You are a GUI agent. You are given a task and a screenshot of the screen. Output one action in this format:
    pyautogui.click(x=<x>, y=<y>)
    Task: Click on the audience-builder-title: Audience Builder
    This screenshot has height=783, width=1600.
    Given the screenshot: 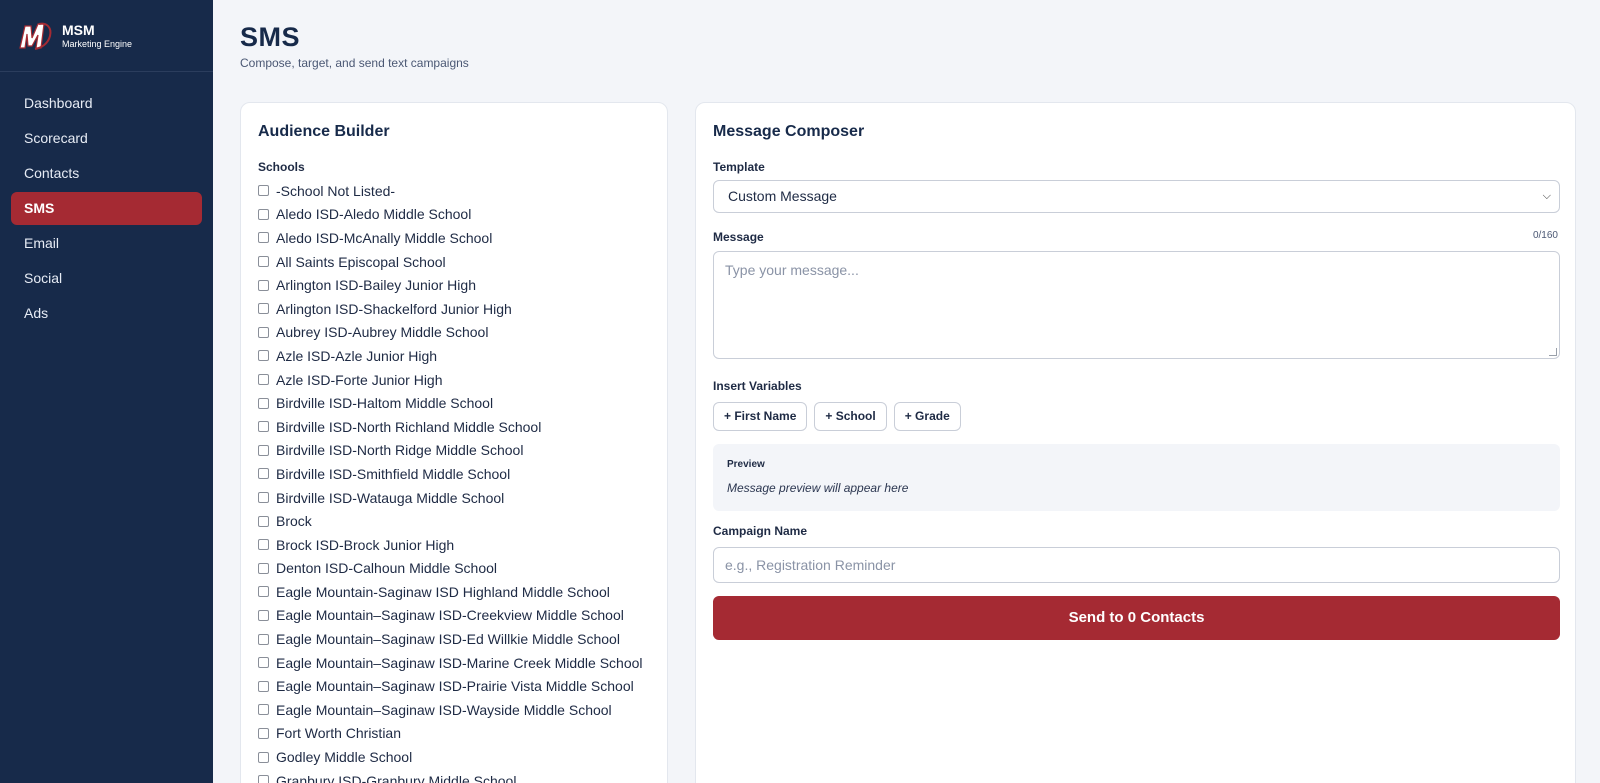 What is the action you would take?
    pyautogui.click(x=324, y=131)
    